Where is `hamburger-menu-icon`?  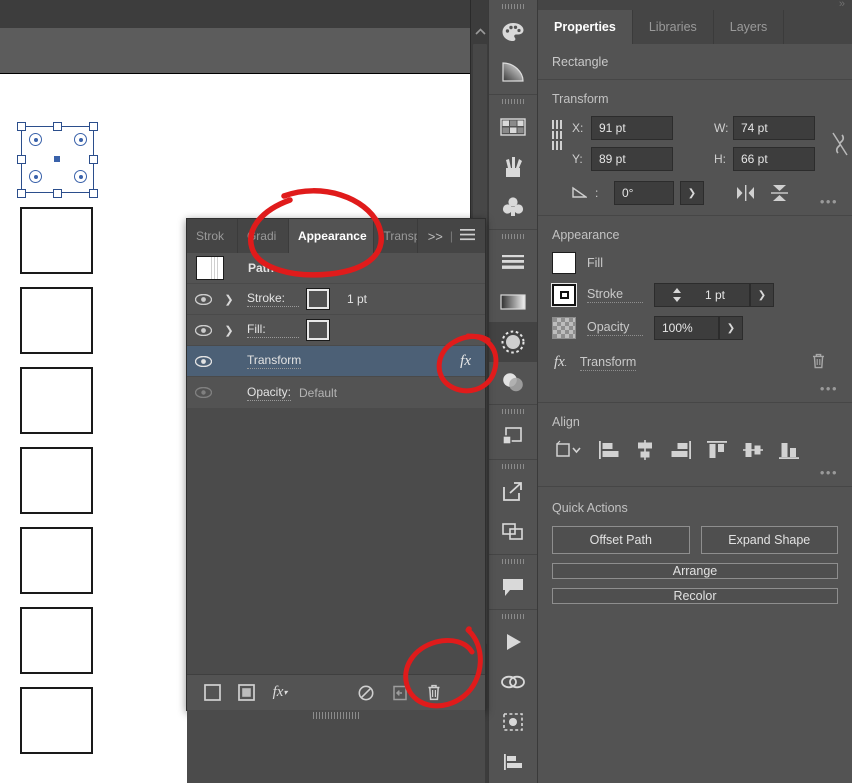
hamburger-menu-icon is located at coordinates (468, 236).